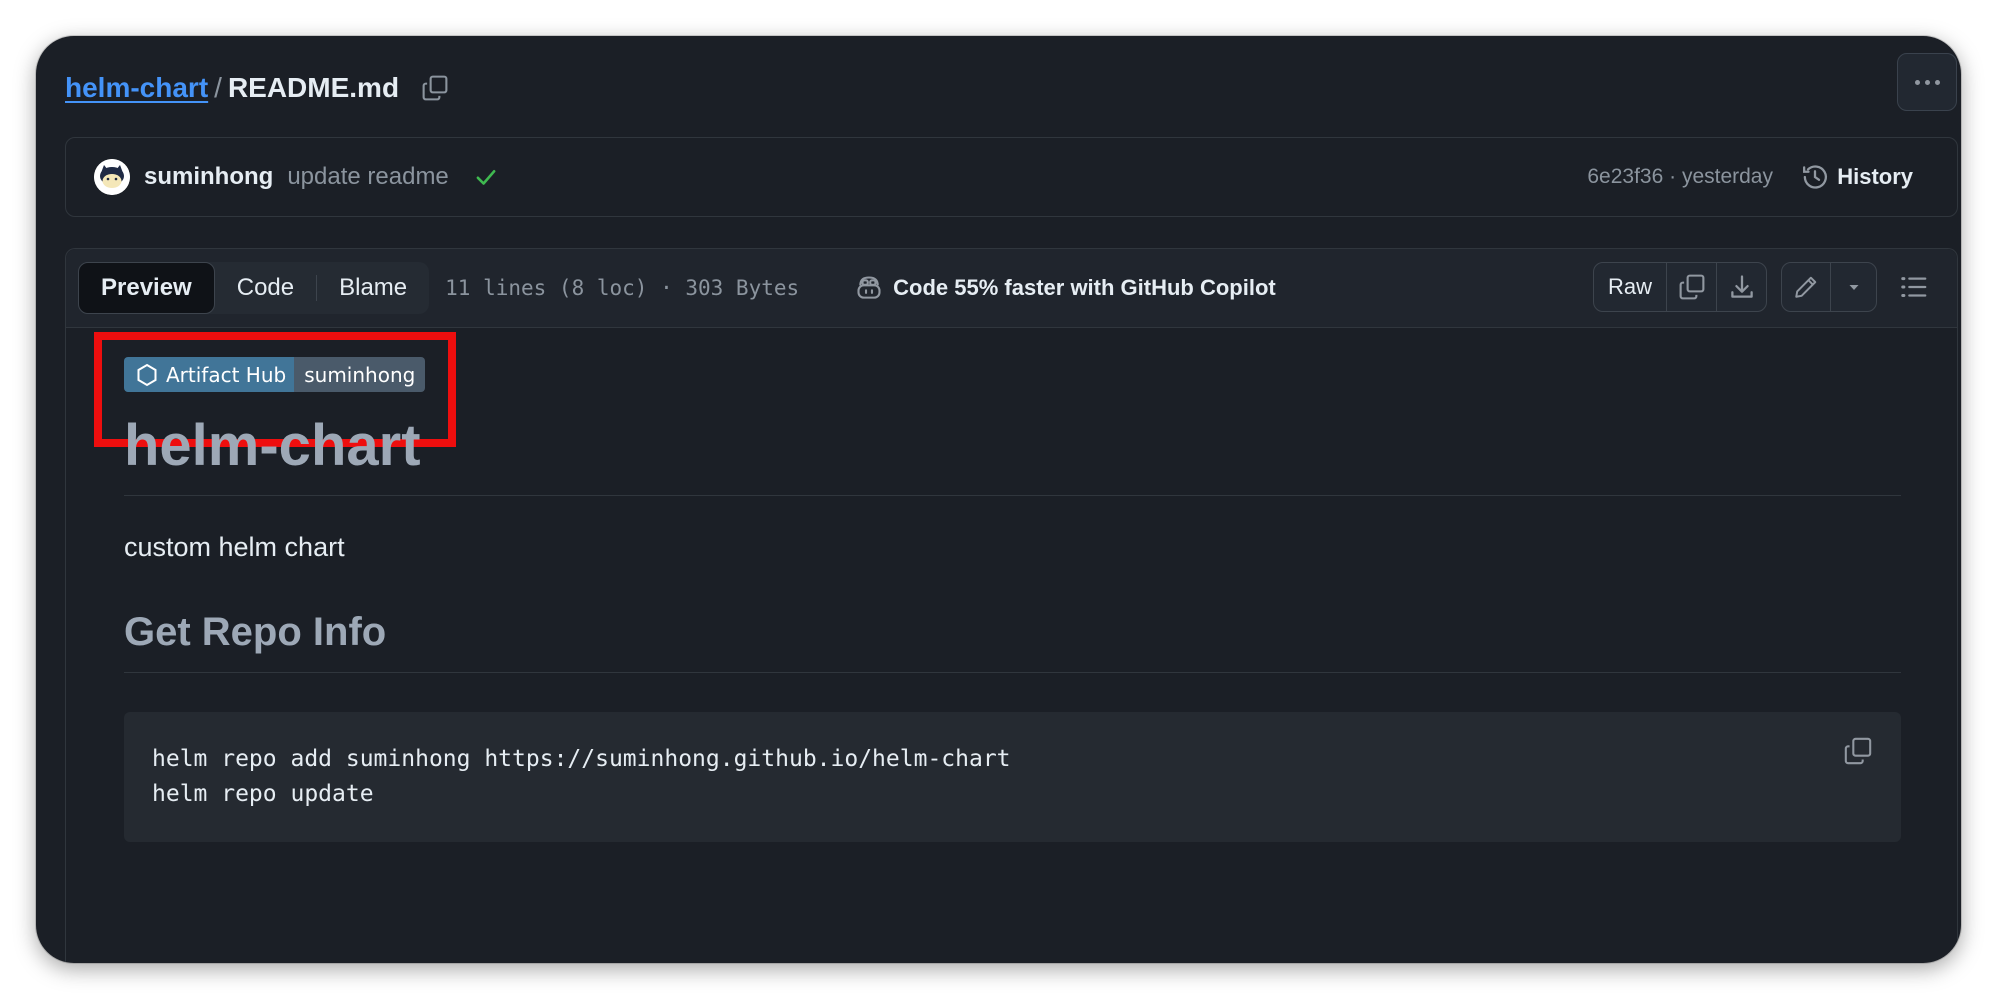 This screenshot has width=1998, height=1000. What do you see at coordinates (1927, 82) in the screenshot?
I see `more-options-button` at bounding box center [1927, 82].